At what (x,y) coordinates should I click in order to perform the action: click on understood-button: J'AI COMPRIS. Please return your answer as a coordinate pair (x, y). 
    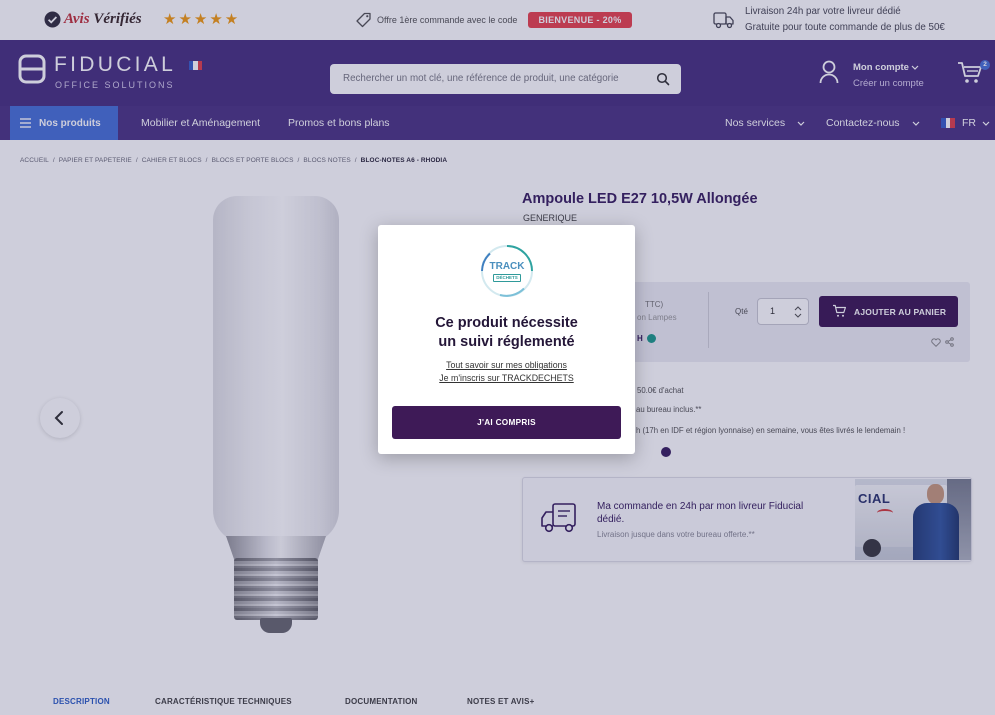
    Looking at the image, I should click on (506, 422).